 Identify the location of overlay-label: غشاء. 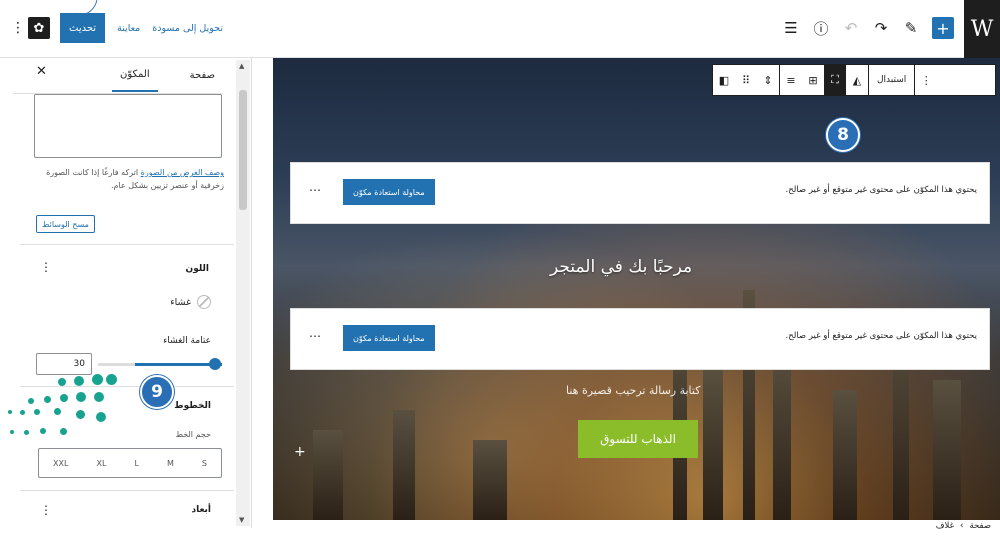
(180, 302).